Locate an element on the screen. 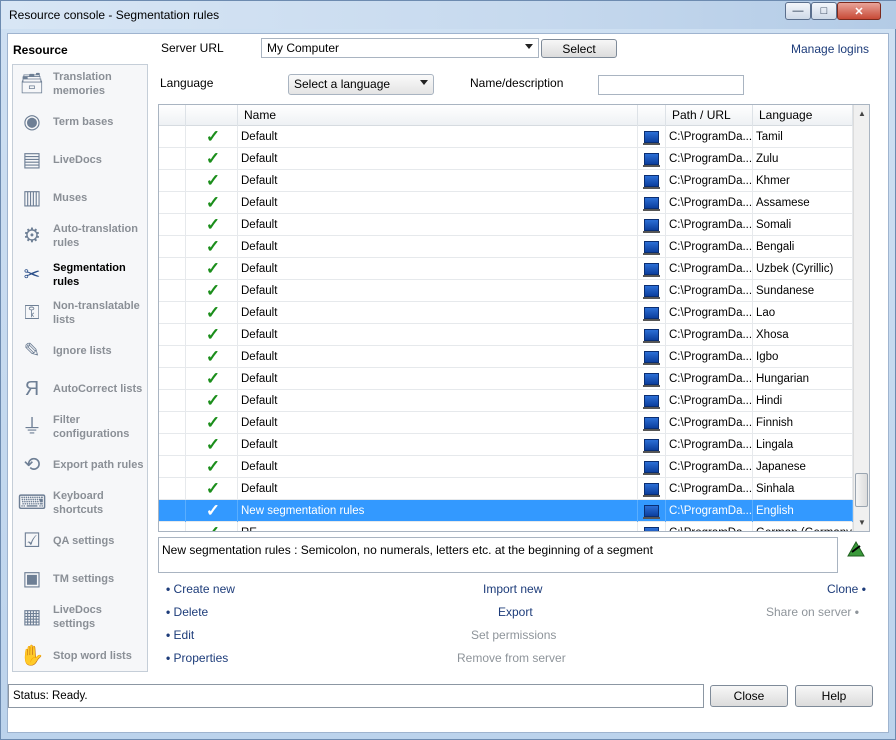 Image resolution: width=896 pixels, height=740 pixels. scroll-up-arrow-icon: ▲ is located at coordinates (861, 113).